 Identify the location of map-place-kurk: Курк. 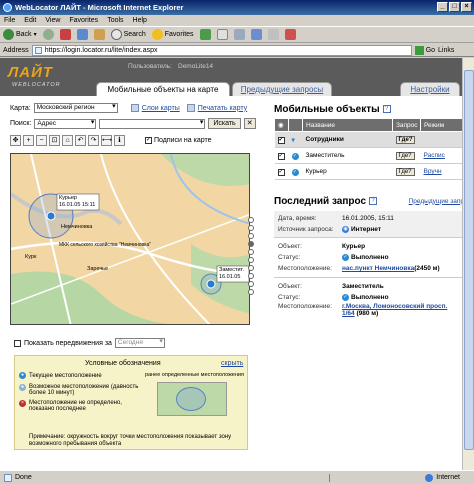
(31, 257).